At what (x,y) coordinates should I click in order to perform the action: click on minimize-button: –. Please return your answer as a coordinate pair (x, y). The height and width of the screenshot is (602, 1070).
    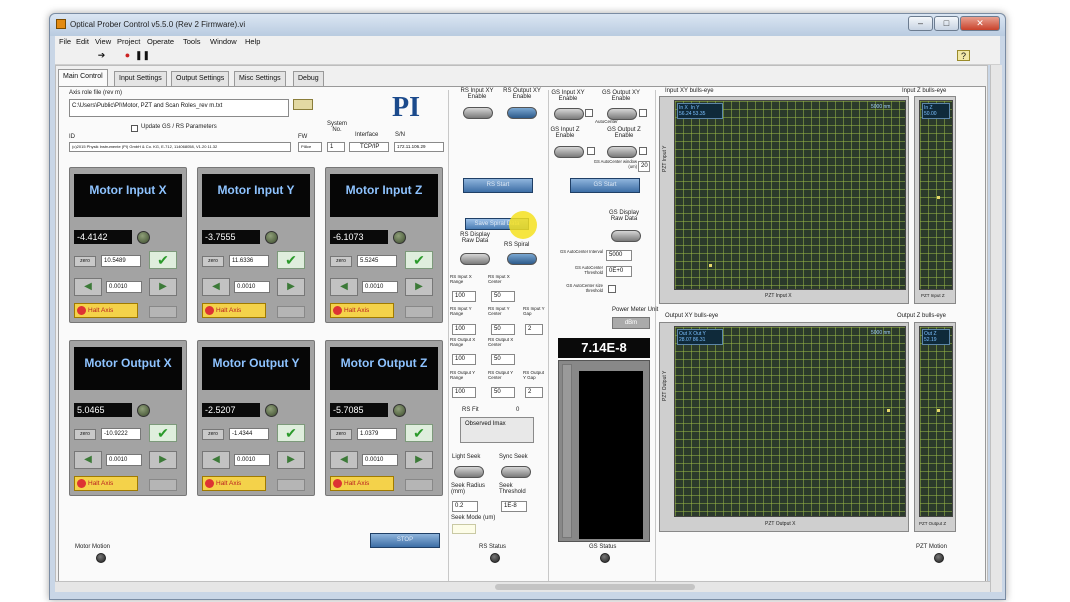
    Looking at the image, I should click on (920, 23).